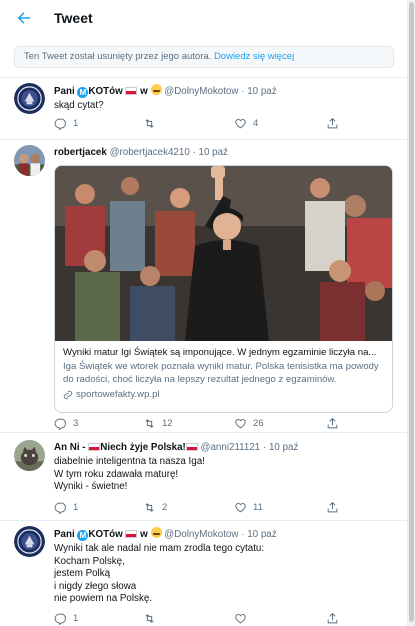 The width and height of the screenshot is (415, 626). I want to click on reply-button: 3, so click(66, 423).